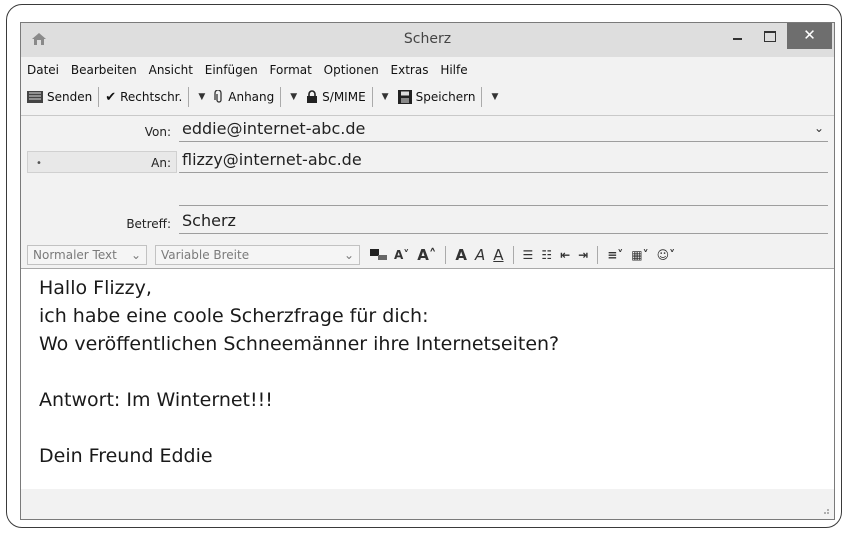 This screenshot has height=535, width=849. I want to click on minimize-icon, so click(737, 39).